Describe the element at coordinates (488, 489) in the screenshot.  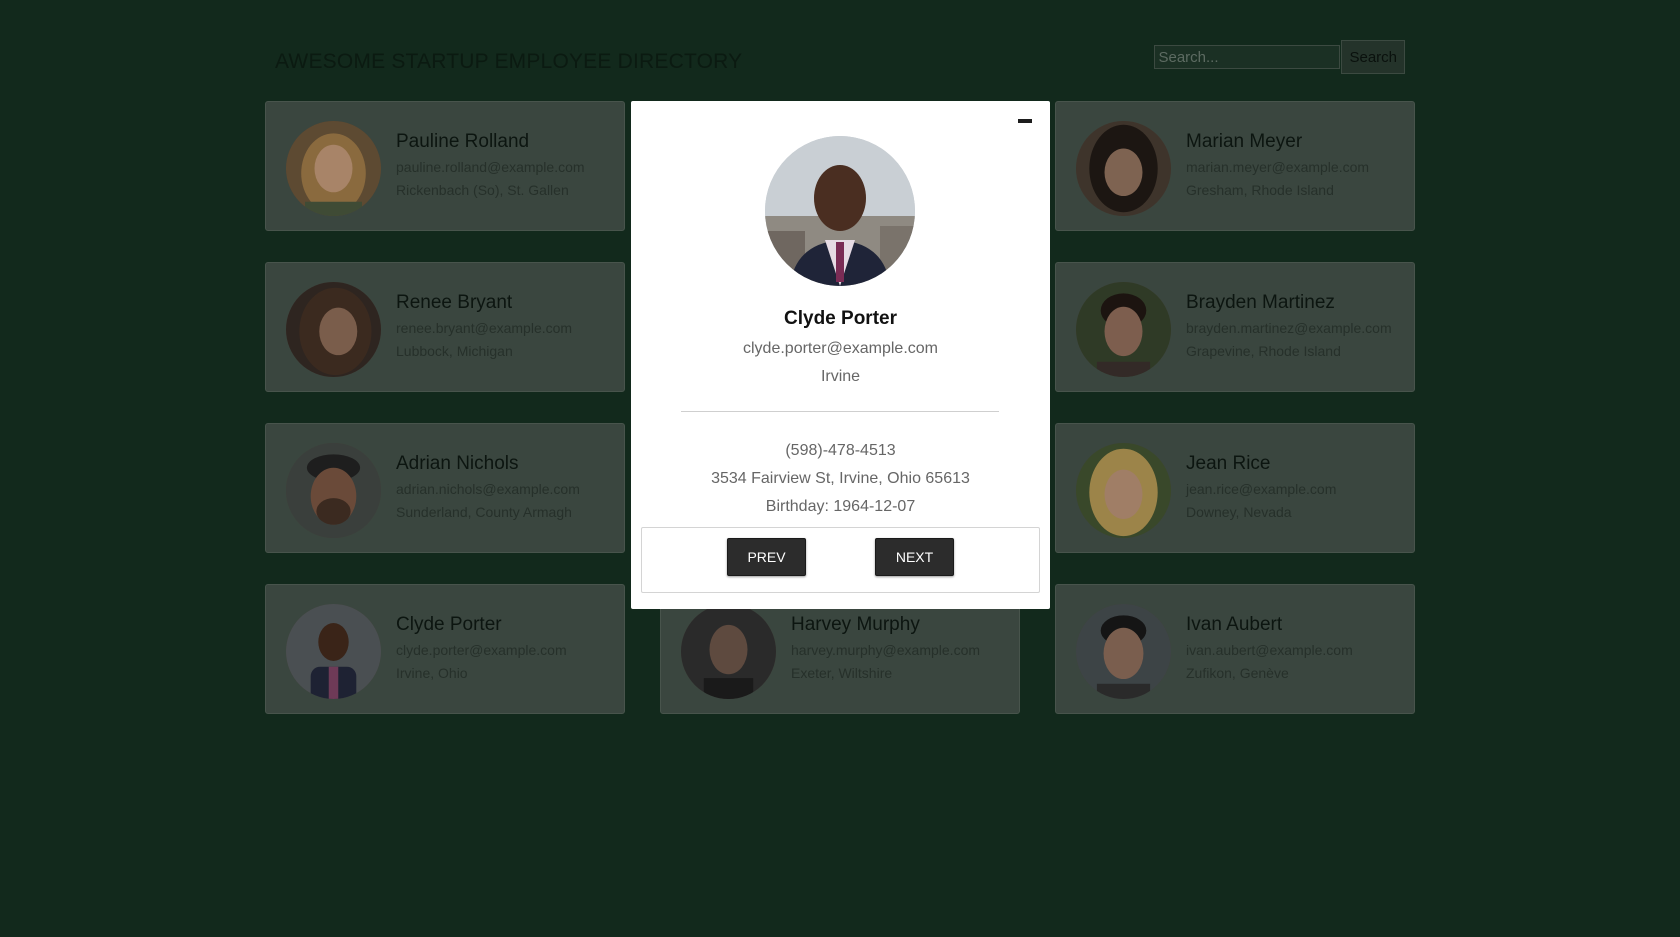
I see `employee-email: adrian.nichols@example.com` at that location.